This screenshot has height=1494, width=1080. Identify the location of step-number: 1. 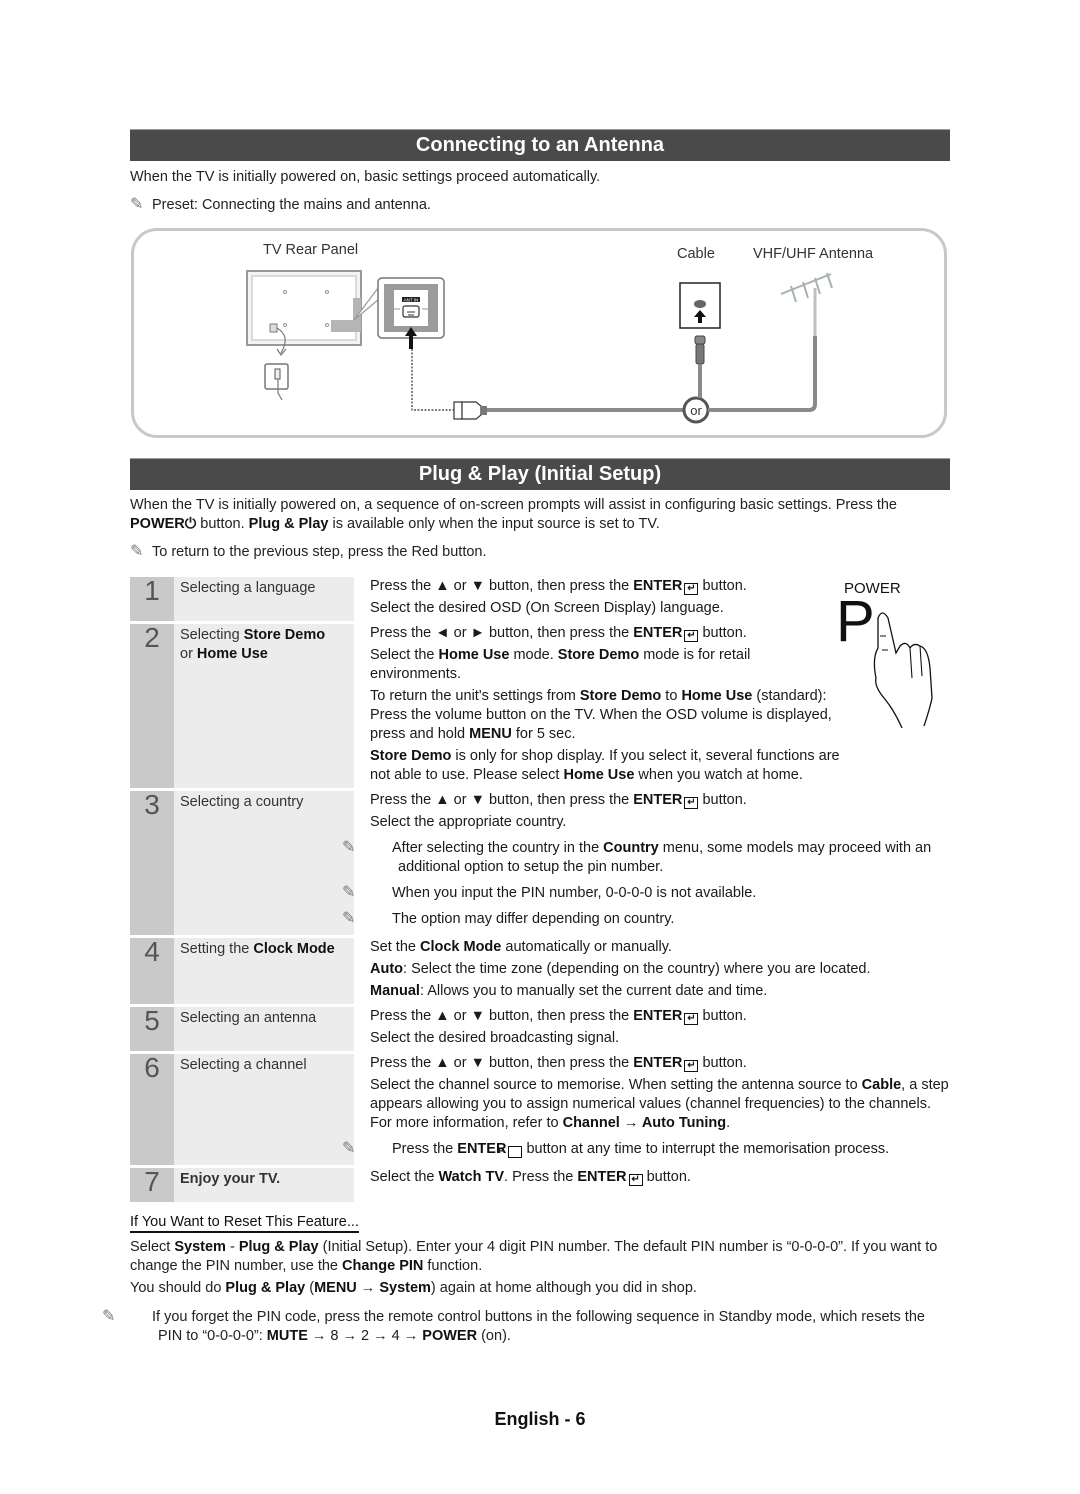
(152, 599).